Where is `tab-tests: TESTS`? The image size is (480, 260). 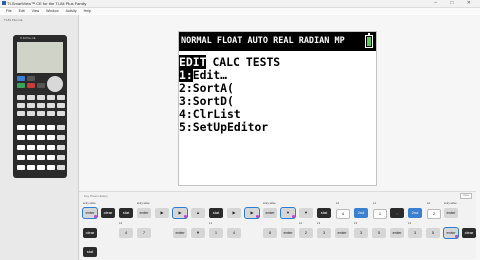 tab-tests: TESTS is located at coordinates (263, 62).